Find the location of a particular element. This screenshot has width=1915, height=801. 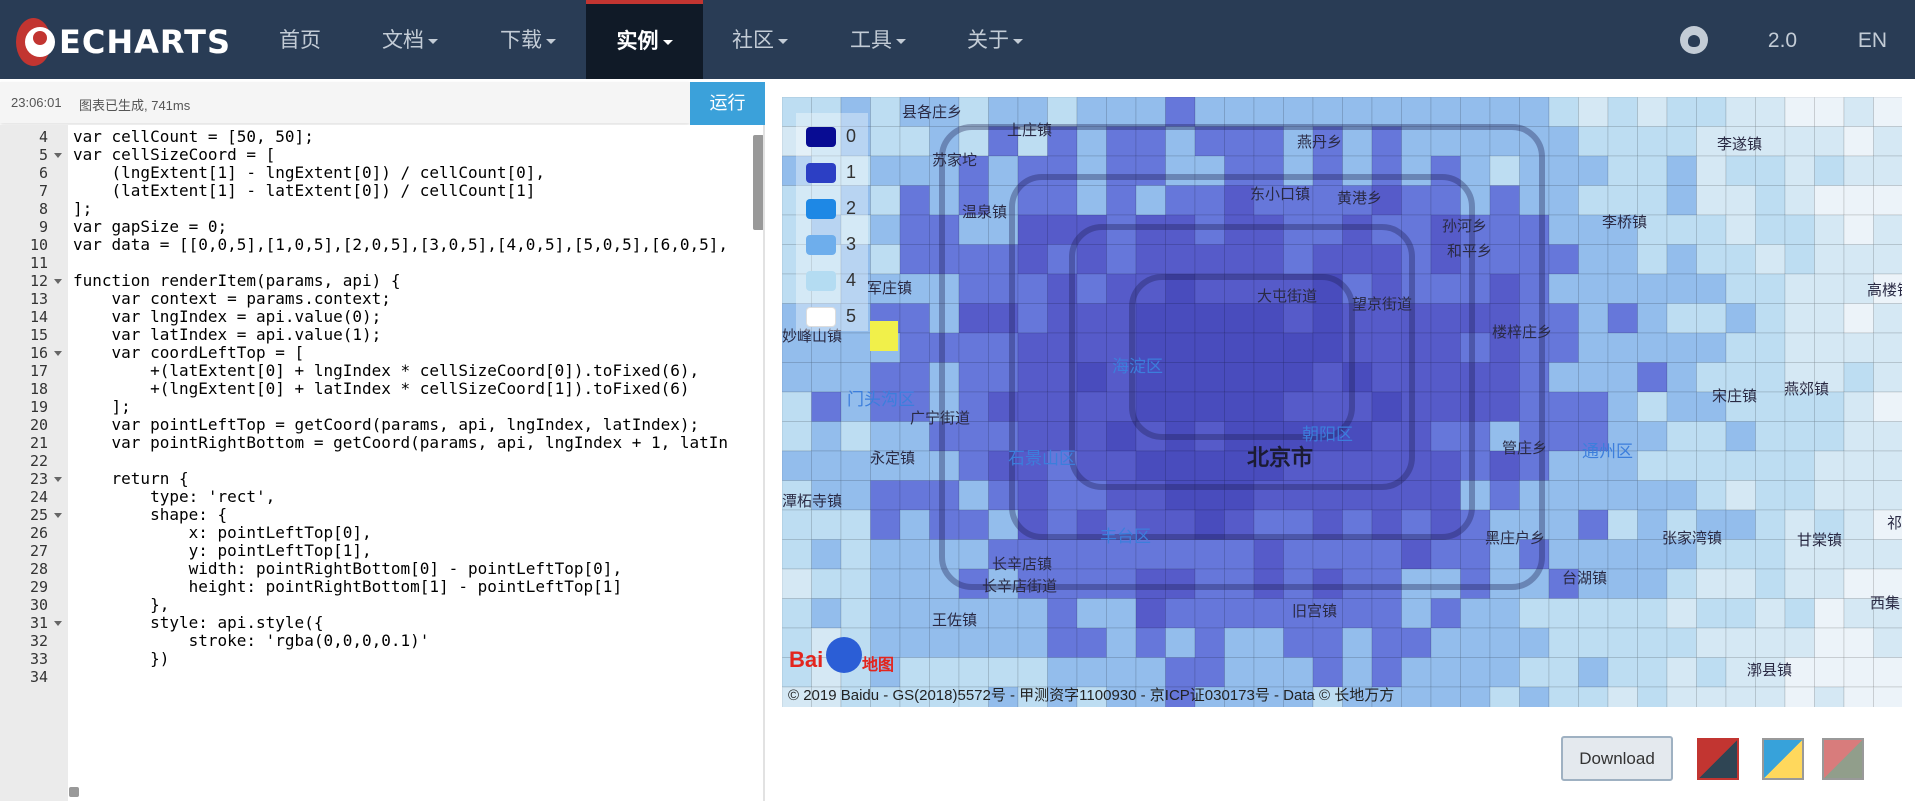

editor-scrollbar is located at coordinates (758, 182).